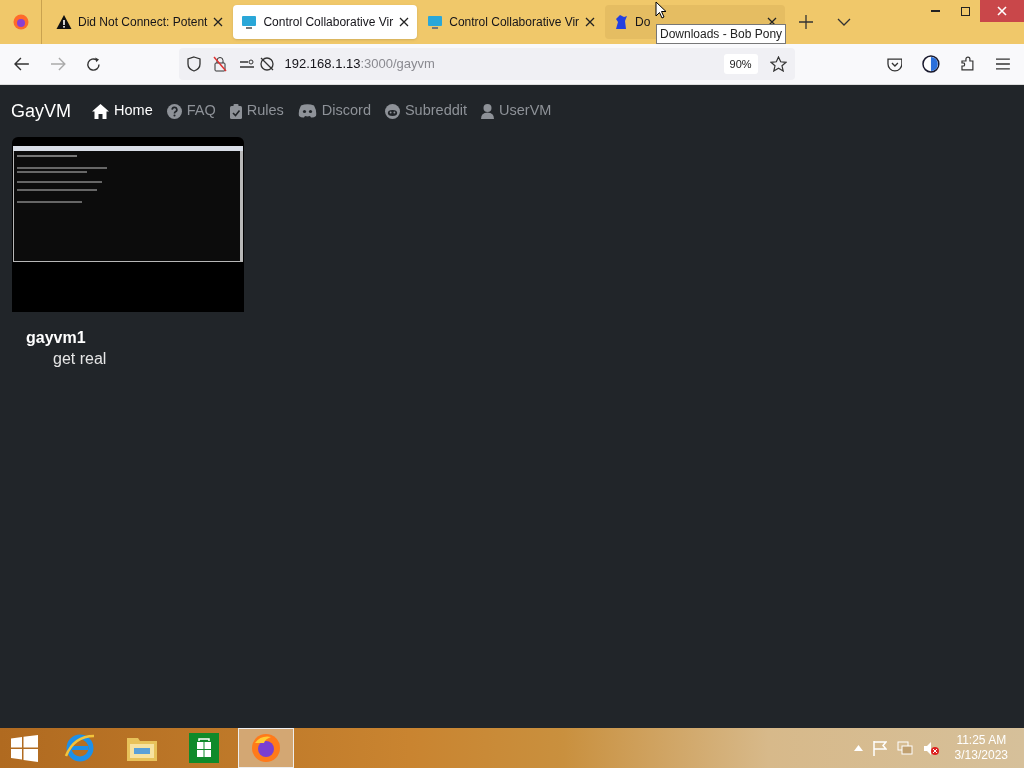  Describe the element at coordinates (930, 748) in the screenshot. I see `muted-speaker-icon` at that location.